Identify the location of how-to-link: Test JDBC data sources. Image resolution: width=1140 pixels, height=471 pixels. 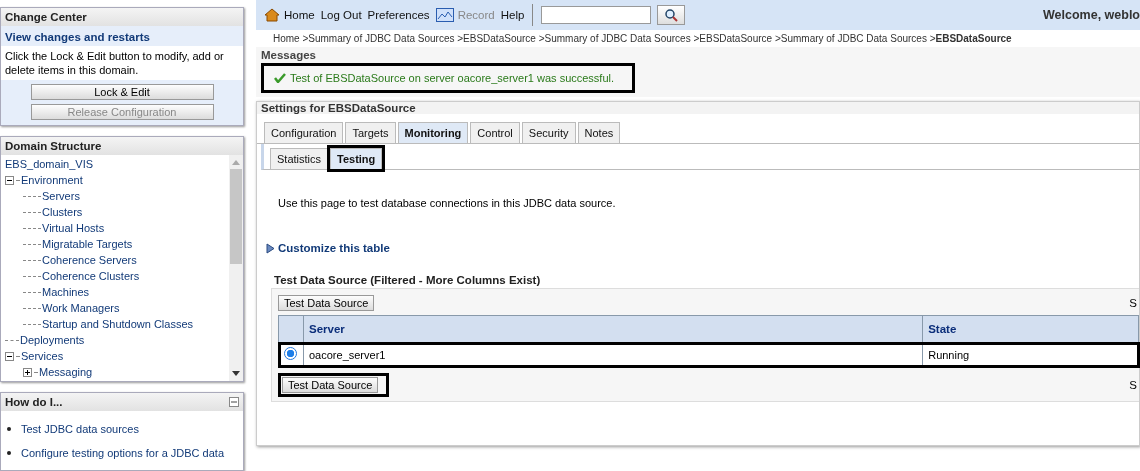
(80, 429).